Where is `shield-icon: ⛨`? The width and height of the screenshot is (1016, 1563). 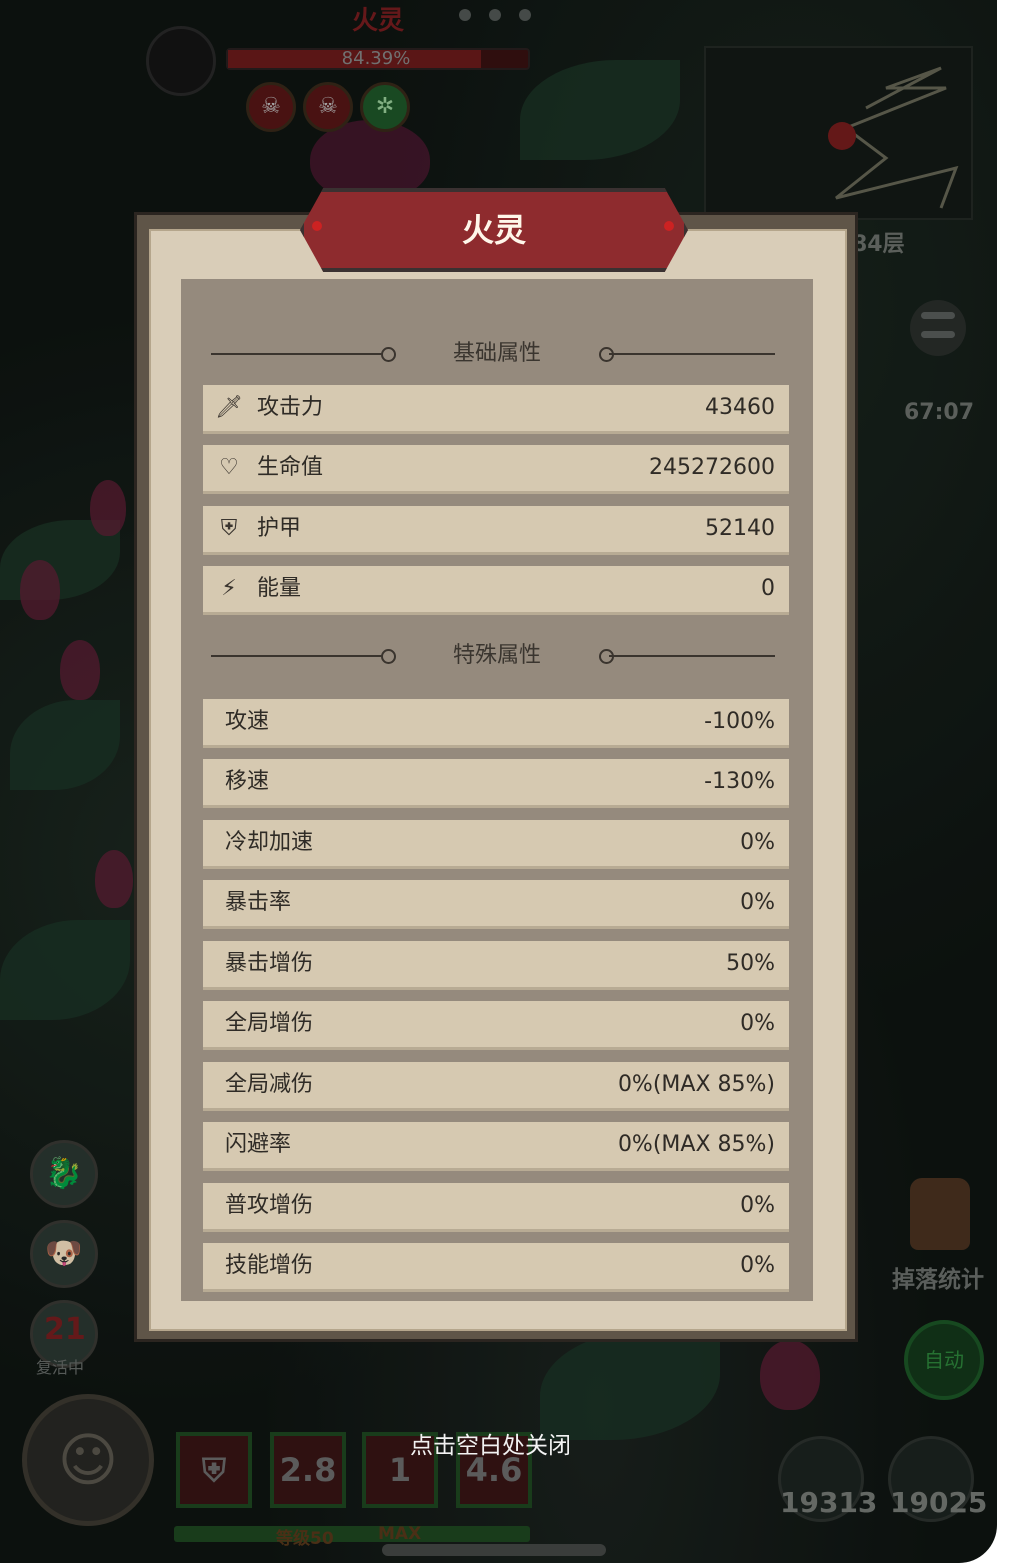 shield-icon: ⛨ is located at coordinates (229, 528).